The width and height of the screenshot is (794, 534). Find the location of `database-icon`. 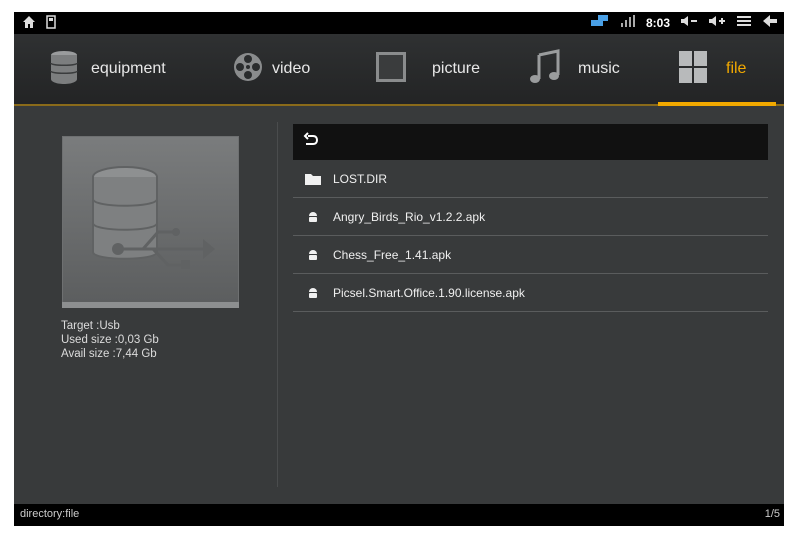

database-icon is located at coordinates (64, 69).